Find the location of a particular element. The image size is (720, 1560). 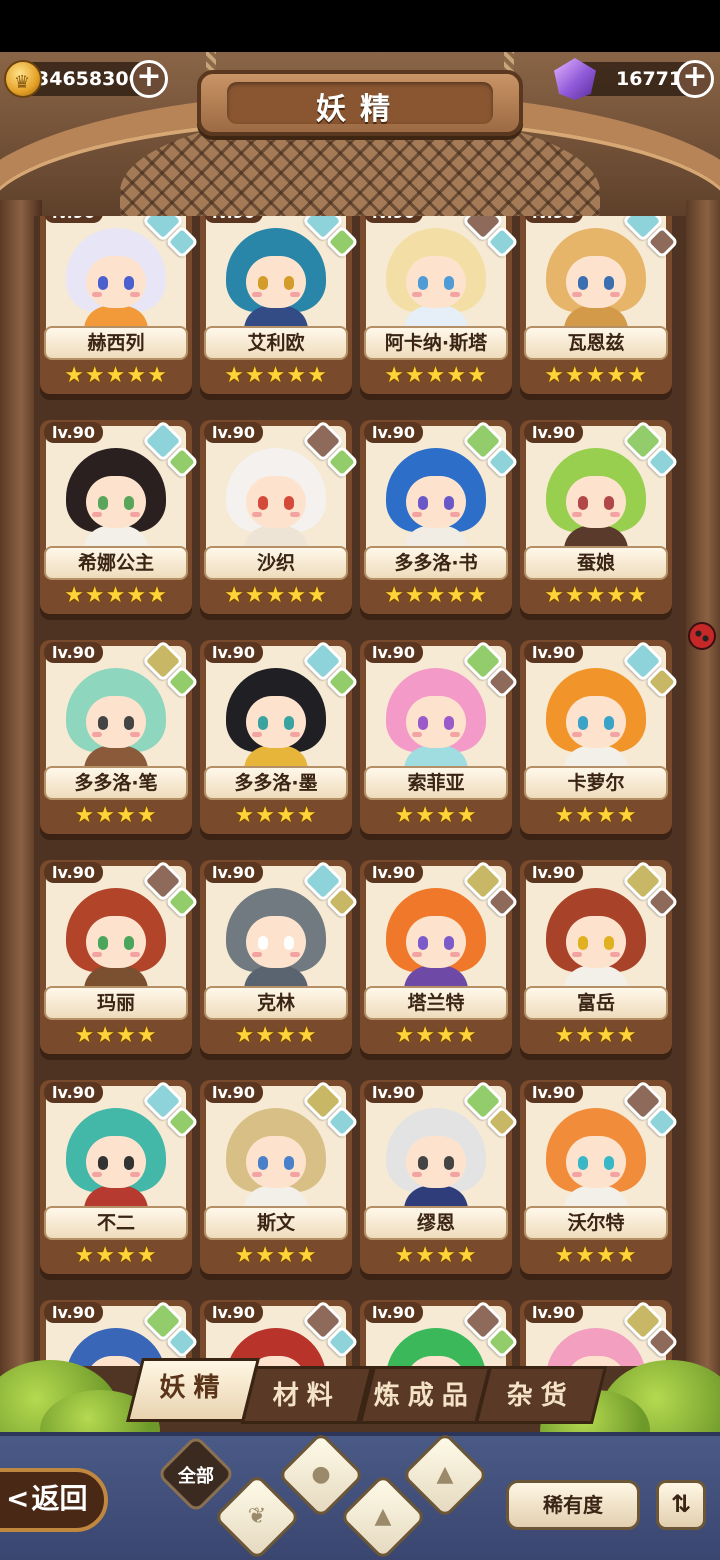

fairy-card: lv.90 斯文 ★★★★ is located at coordinates (279, 1176).